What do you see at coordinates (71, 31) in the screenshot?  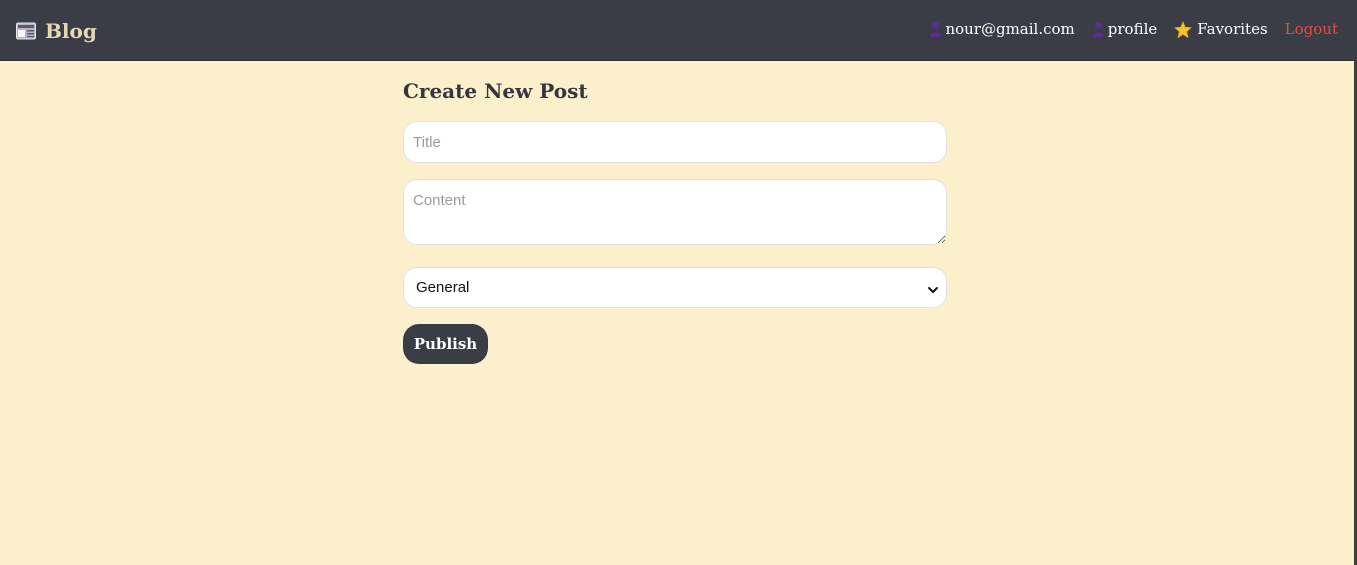 I see `brand-label: Blog` at bounding box center [71, 31].